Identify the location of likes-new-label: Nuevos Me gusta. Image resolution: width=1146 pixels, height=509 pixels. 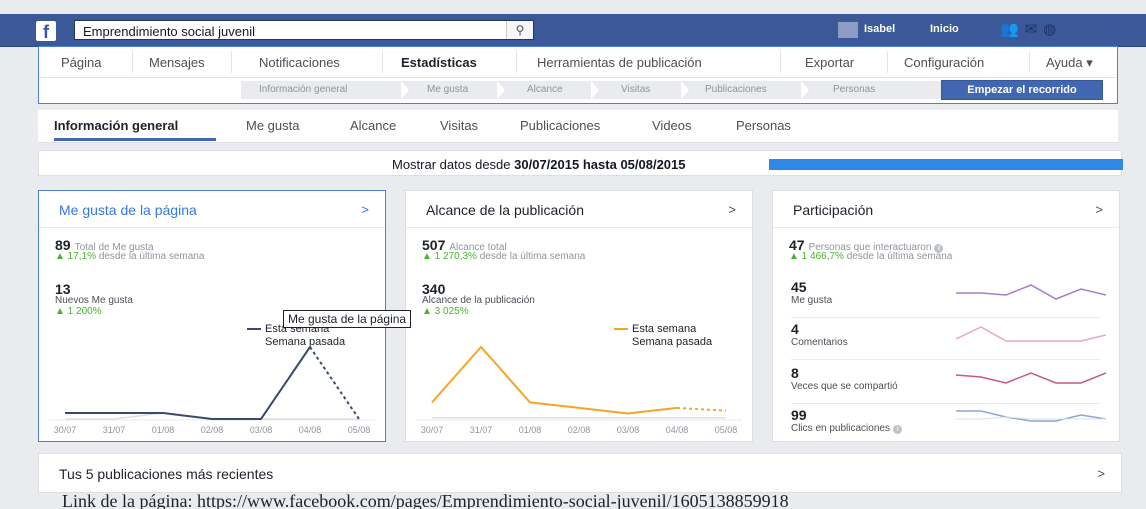
(94, 300).